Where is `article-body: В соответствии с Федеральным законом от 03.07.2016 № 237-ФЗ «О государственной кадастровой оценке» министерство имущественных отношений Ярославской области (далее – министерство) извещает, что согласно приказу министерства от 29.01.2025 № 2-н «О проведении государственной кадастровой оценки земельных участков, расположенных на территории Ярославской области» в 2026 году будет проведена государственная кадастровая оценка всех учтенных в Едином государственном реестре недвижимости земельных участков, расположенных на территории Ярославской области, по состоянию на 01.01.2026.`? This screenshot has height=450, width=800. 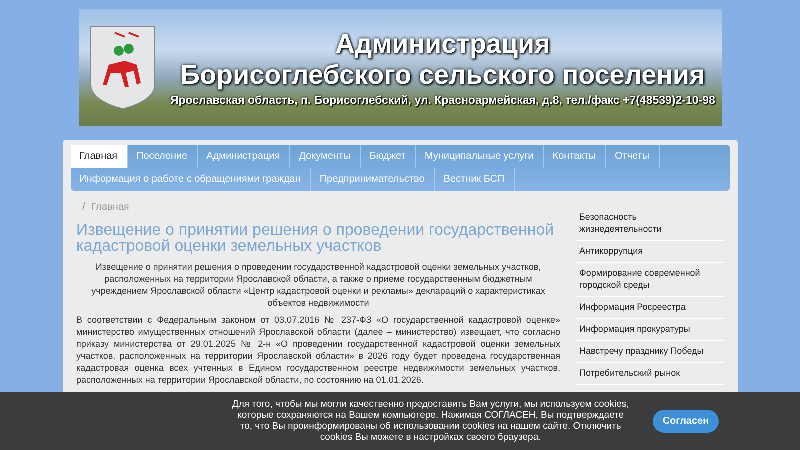 article-body: В соответствии с Федеральным законом от 03.07.2016 № 237-ФЗ «О государственной кадастровой оценке» министерство имущественных отношений Ярославской области (далее – министерство) извещает, что согласно приказу министерства от 29.01.2025 № 2-н «О проведении государственной кадастровой оценки земельных участков, расположенных на территории Ярославской области» в 2026 году будет проведена государственная кадастровая оценка всех учтенных в Едином государственном реестре недвижимости земельных участков, расположенных на территории Ярославской области, по состоянию на 01.01.2026. is located at coordinates (318, 350).